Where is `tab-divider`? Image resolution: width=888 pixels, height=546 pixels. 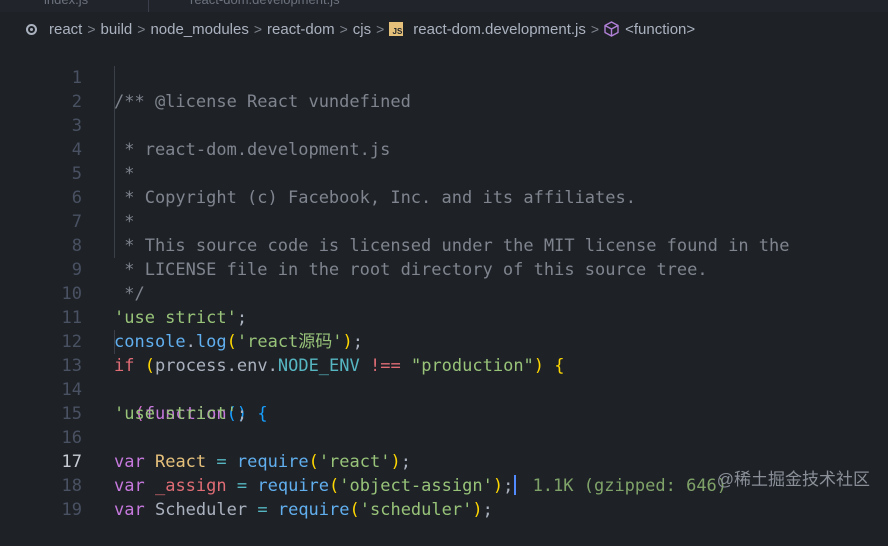 tab-divider is located at coordinates (148, 6).